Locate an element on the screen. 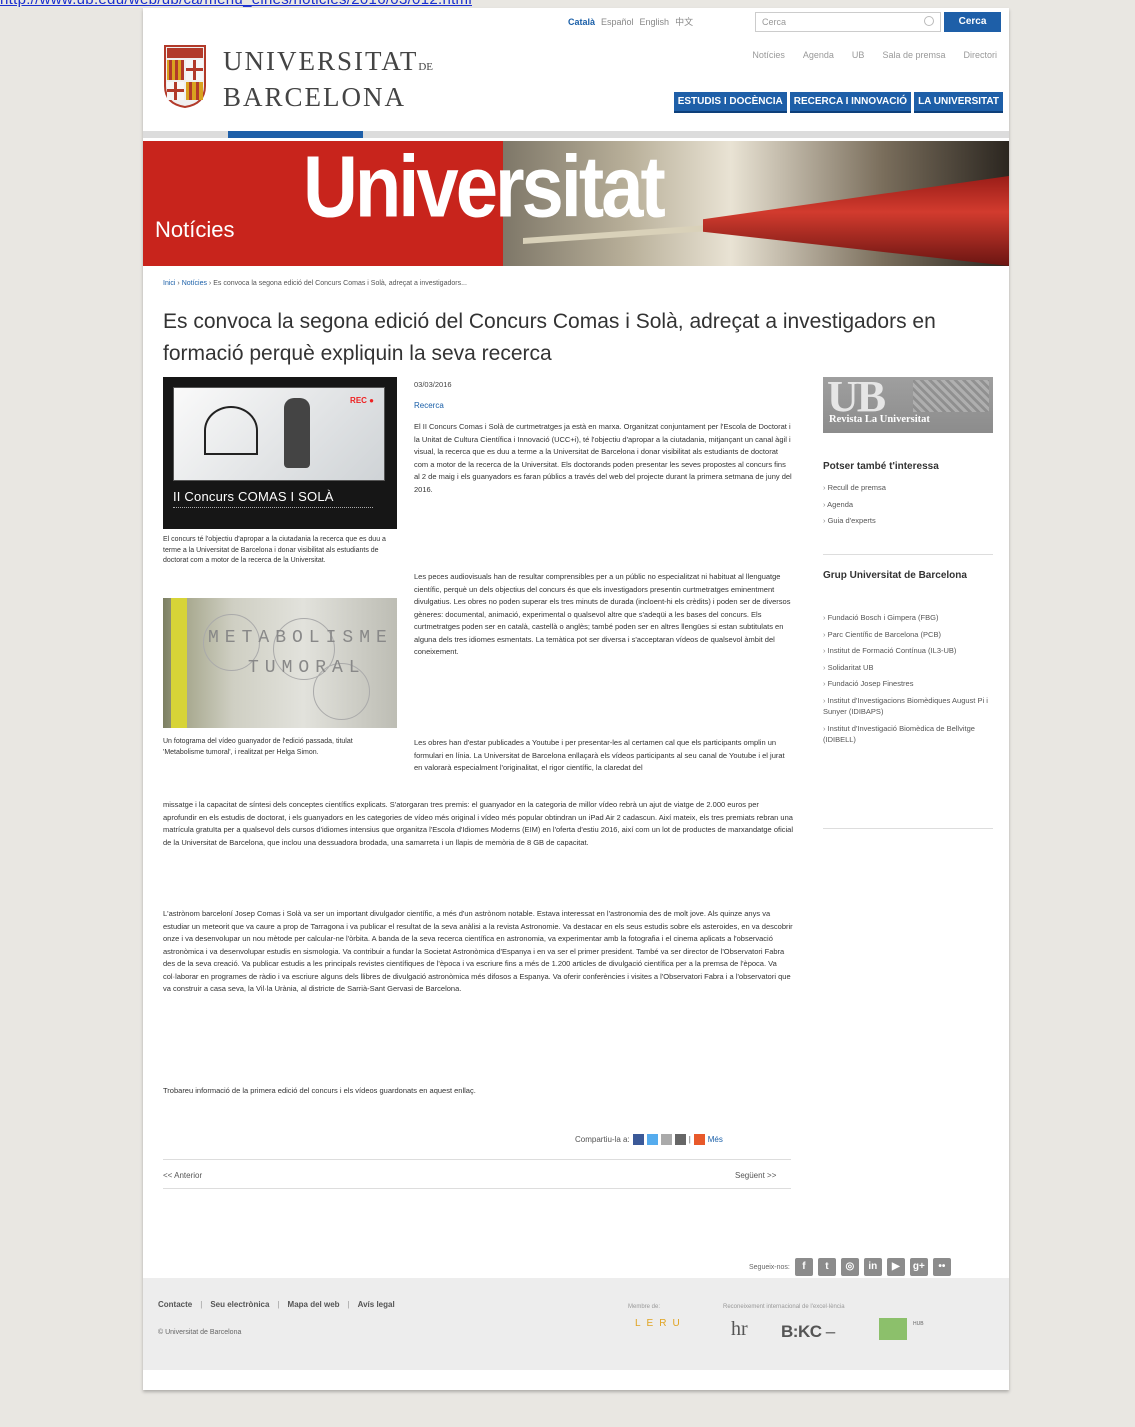 The width and height of the screenshot is (1135, 1427). sidebar-link: Agenda is located at coordinates (907, 505).